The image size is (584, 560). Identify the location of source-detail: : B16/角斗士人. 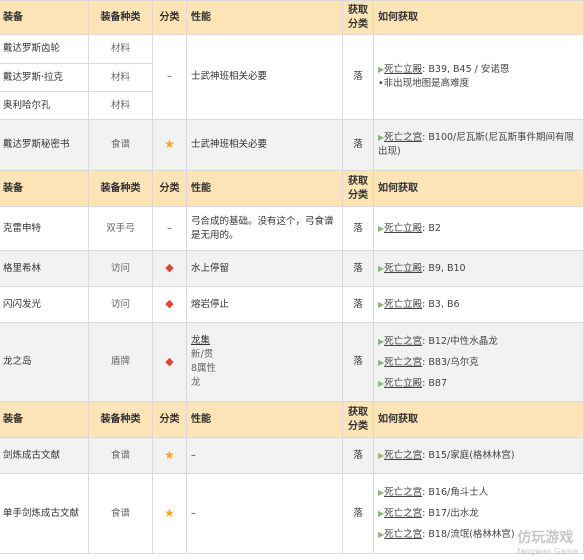
(455, 492).